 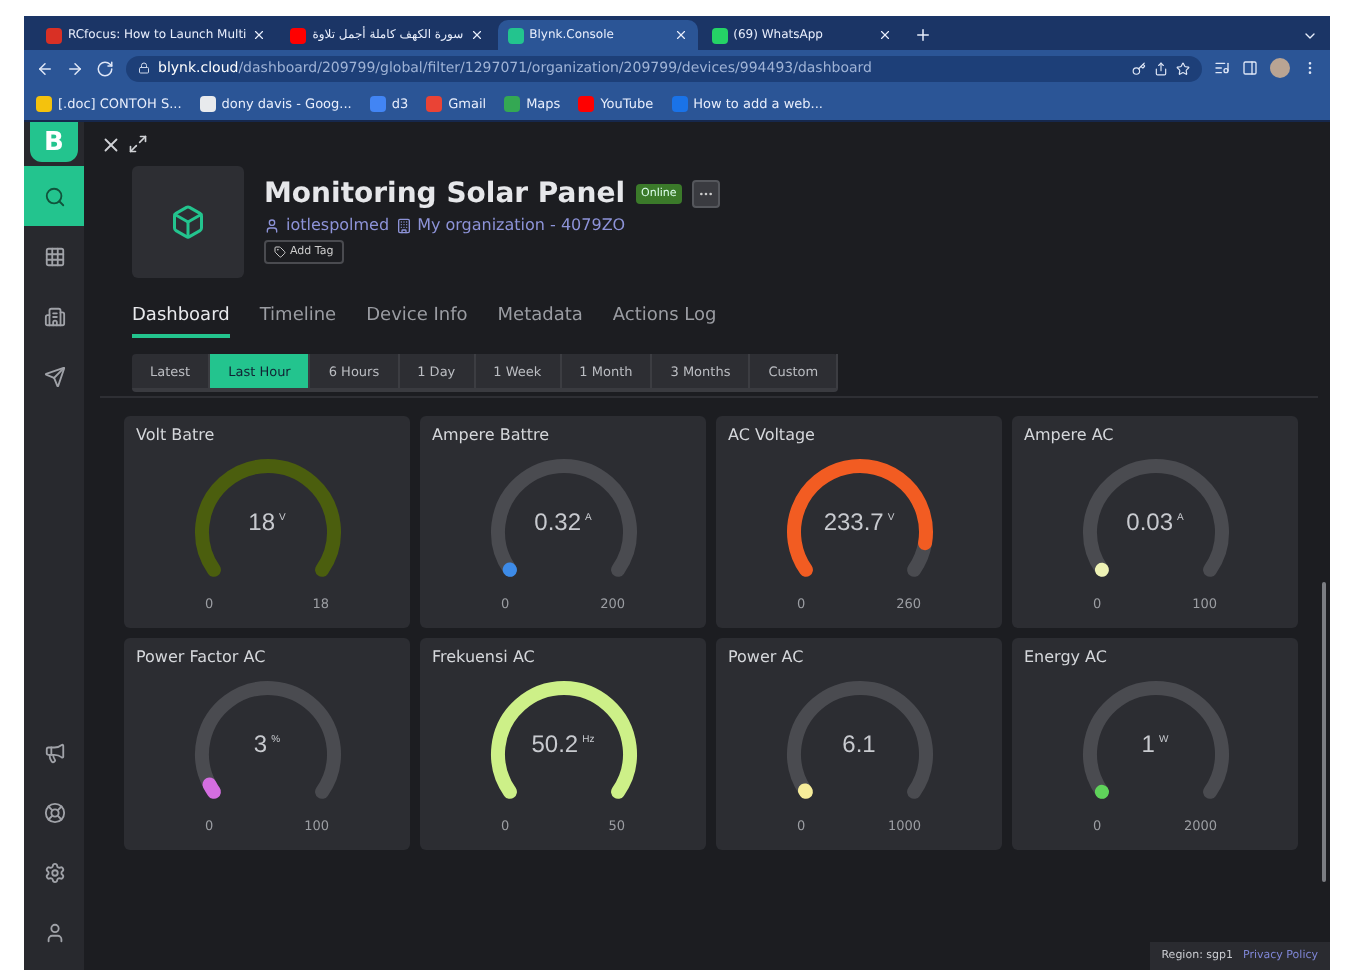 I want to click on nav-tab: Metadata, so click(x=540, y=322).